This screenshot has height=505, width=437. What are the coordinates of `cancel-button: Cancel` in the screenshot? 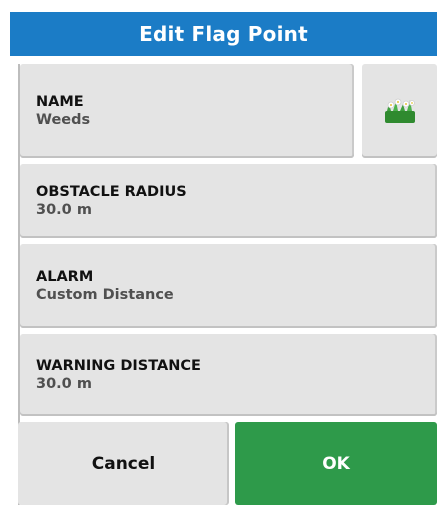 It's located at (123, 463).